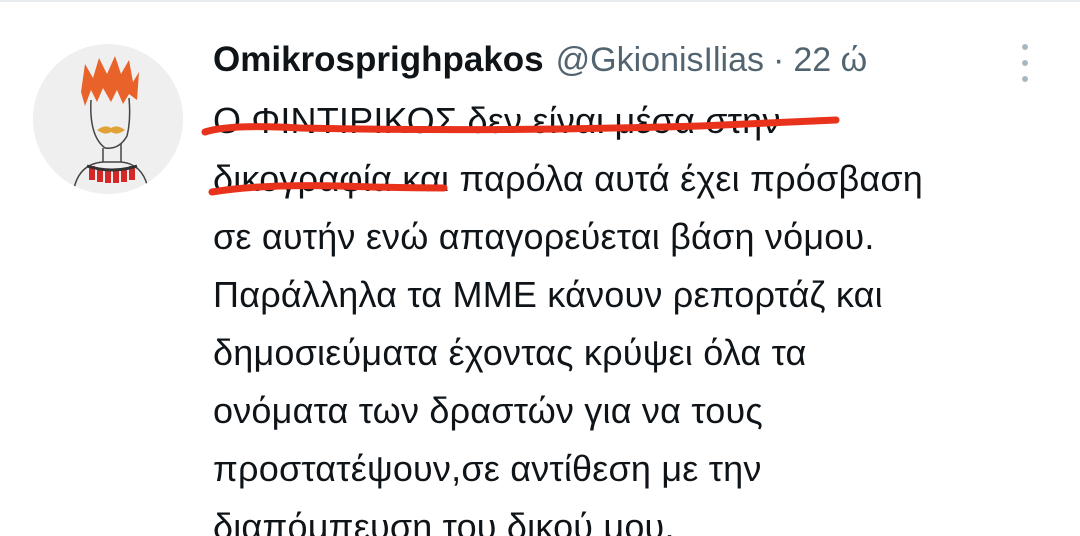  What do you see at coordinates (378, 60) in the screenshot?
I see `display-name: Omikrosprighpakos` at bounding box center [378, 60].